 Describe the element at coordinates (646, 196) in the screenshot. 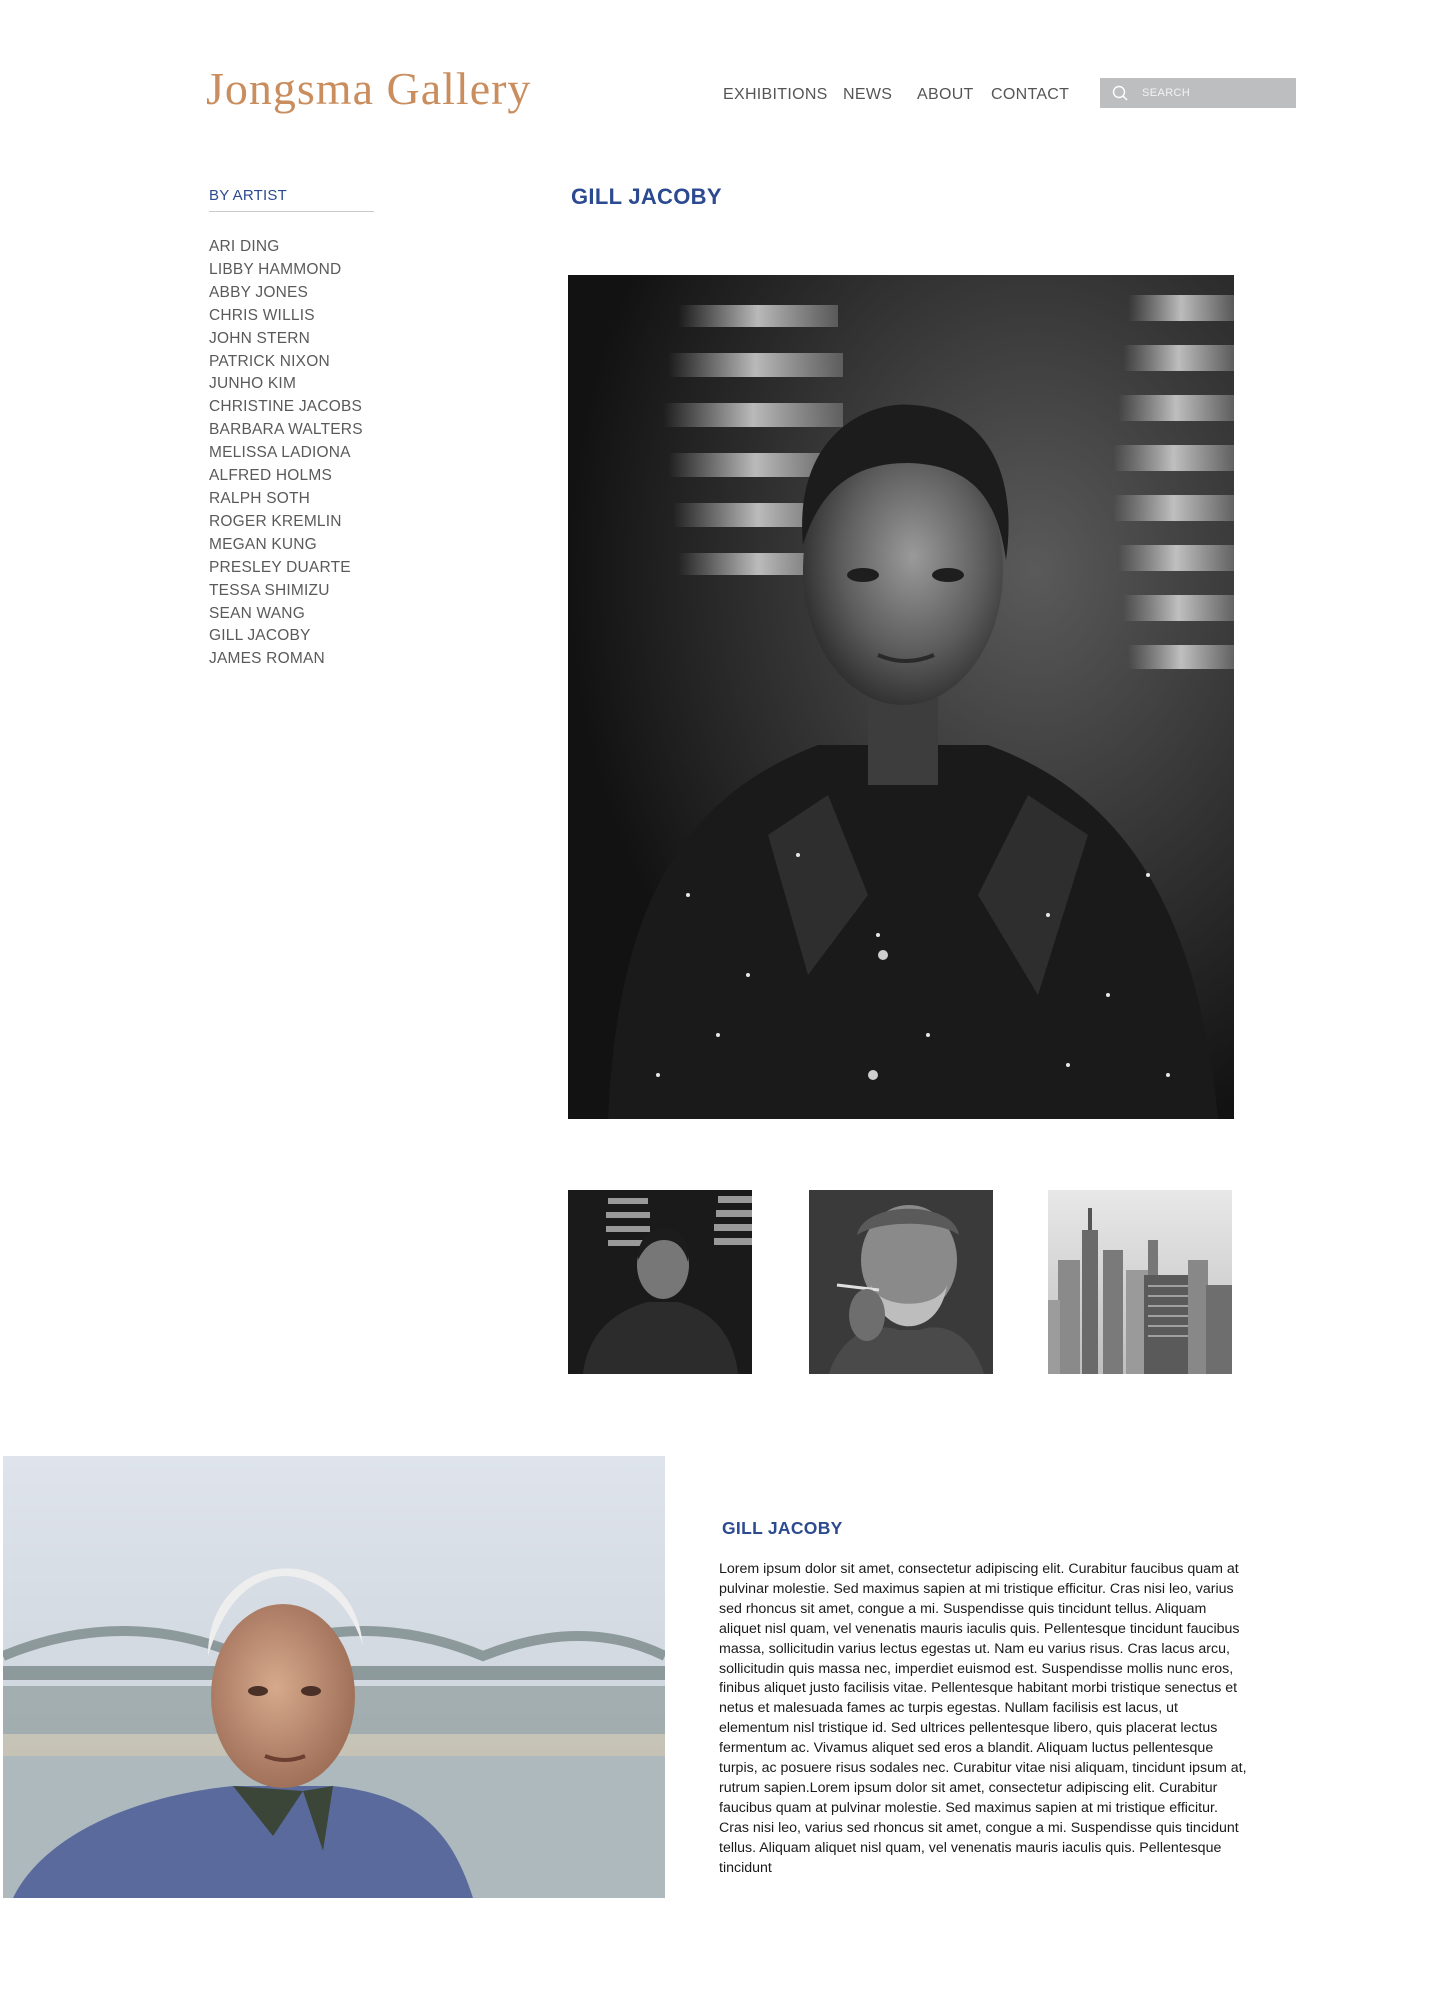

I see `artist-title: GILL JACOBY` at that location.